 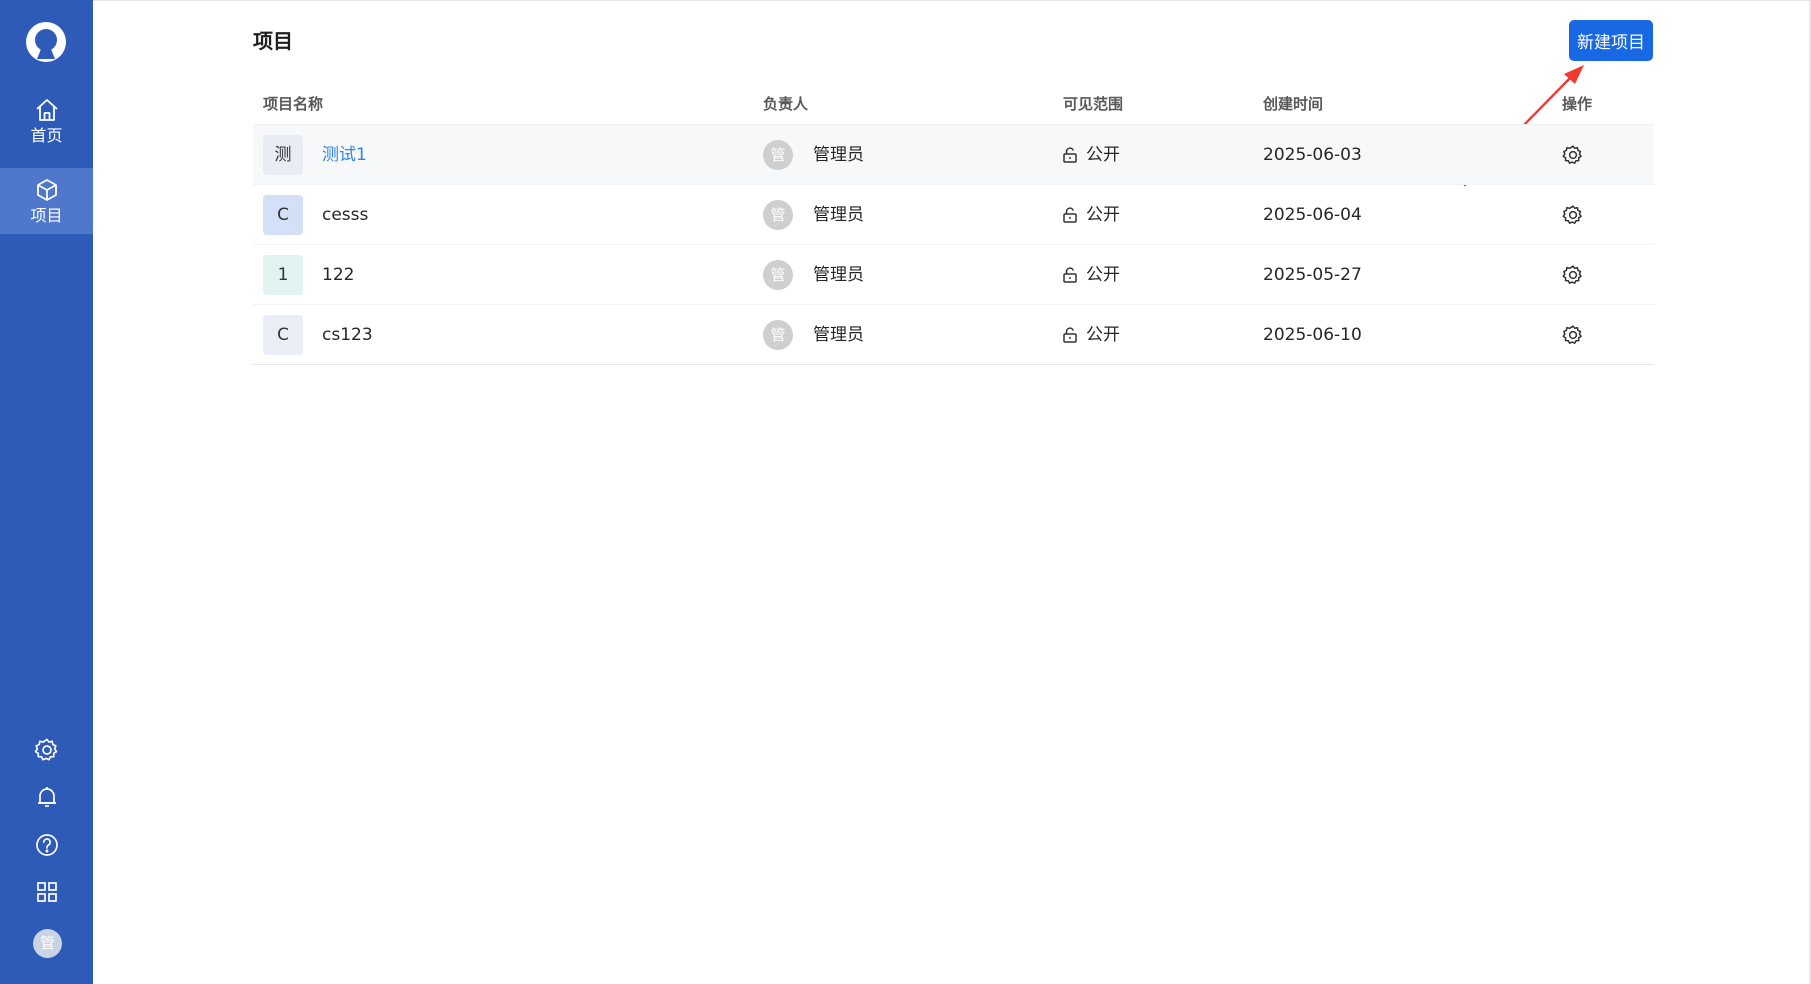 What do you see at coordinates (283, 155) in the screenshot?
I see `project-badge: 测` at bounding box center [283, 155].